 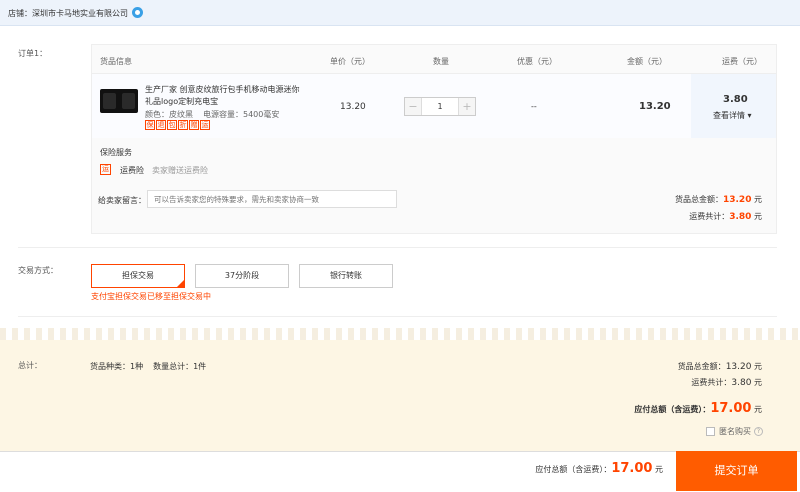 I want to click on order-freight-total-value: 3.80, so click(x=740, y=217).